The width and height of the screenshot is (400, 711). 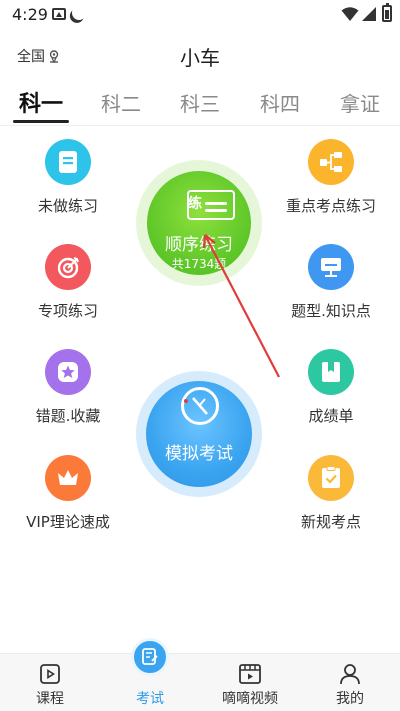 What do you see at coordinates (350, 674) in the screenshot?
I see `person-icon` at bounding box center [350, 674].